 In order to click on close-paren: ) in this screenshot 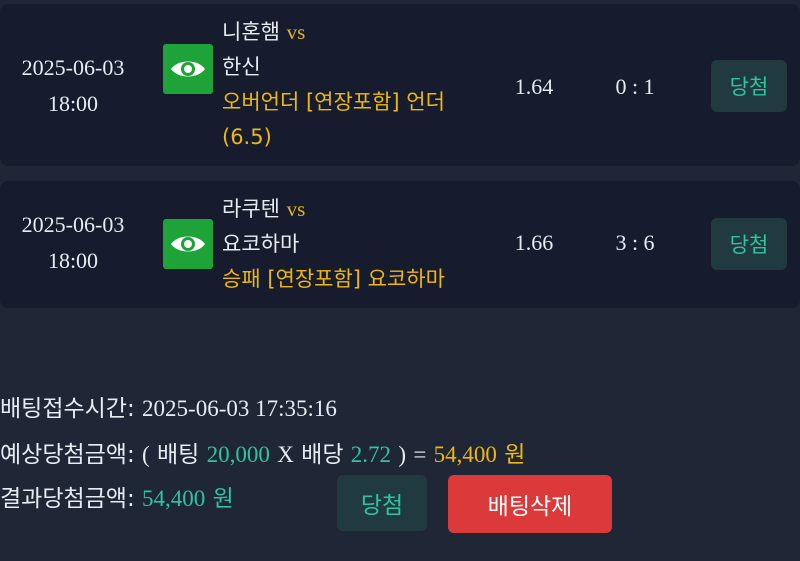, I will do `click(402, 454)`.